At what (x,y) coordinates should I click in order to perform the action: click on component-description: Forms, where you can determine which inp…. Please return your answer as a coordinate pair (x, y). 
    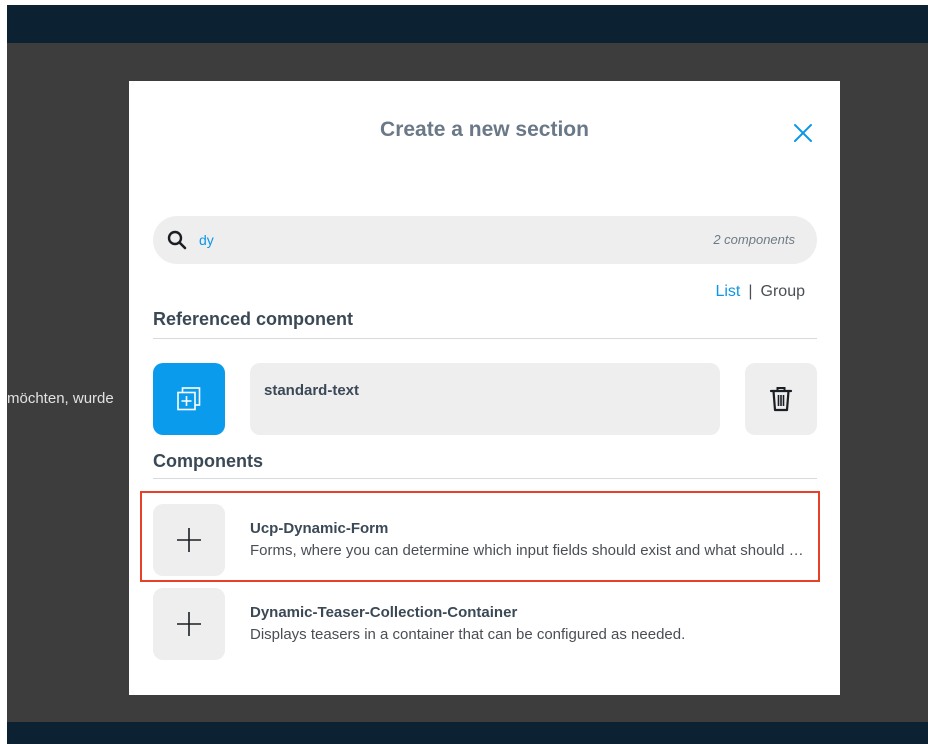
    Looking at the image, I should click on (530, 550).